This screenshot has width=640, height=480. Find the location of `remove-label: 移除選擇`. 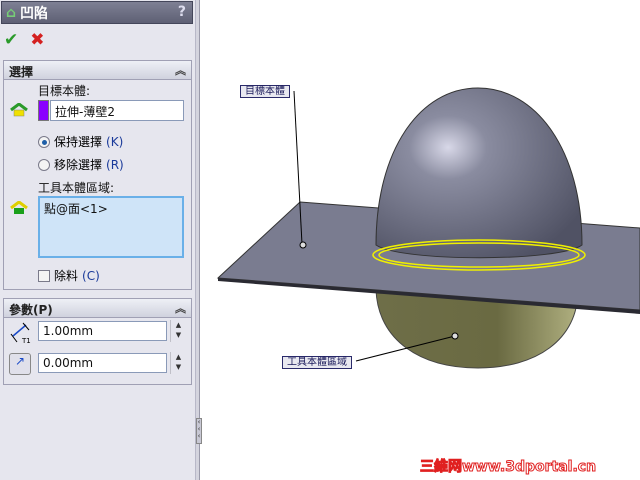

remove-label: 移除選擇 is located at coordinates (78, 165).